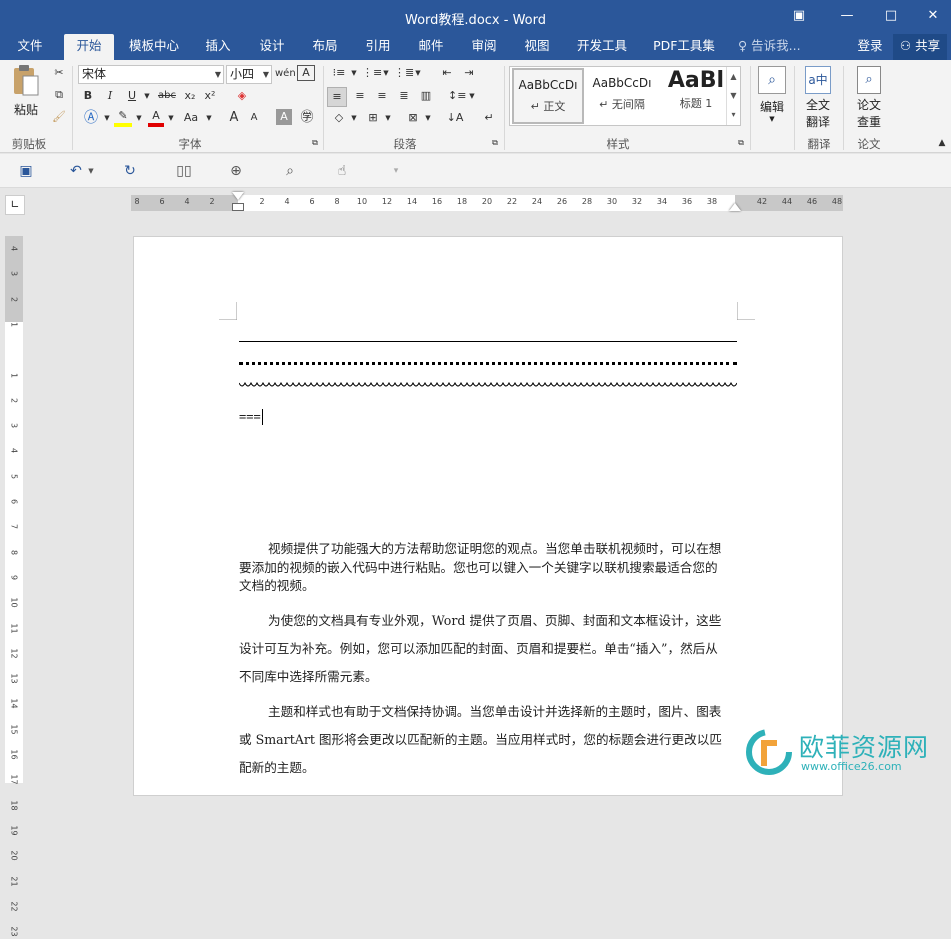  I want to click on subscript-button: x₂, so click(190, 97).